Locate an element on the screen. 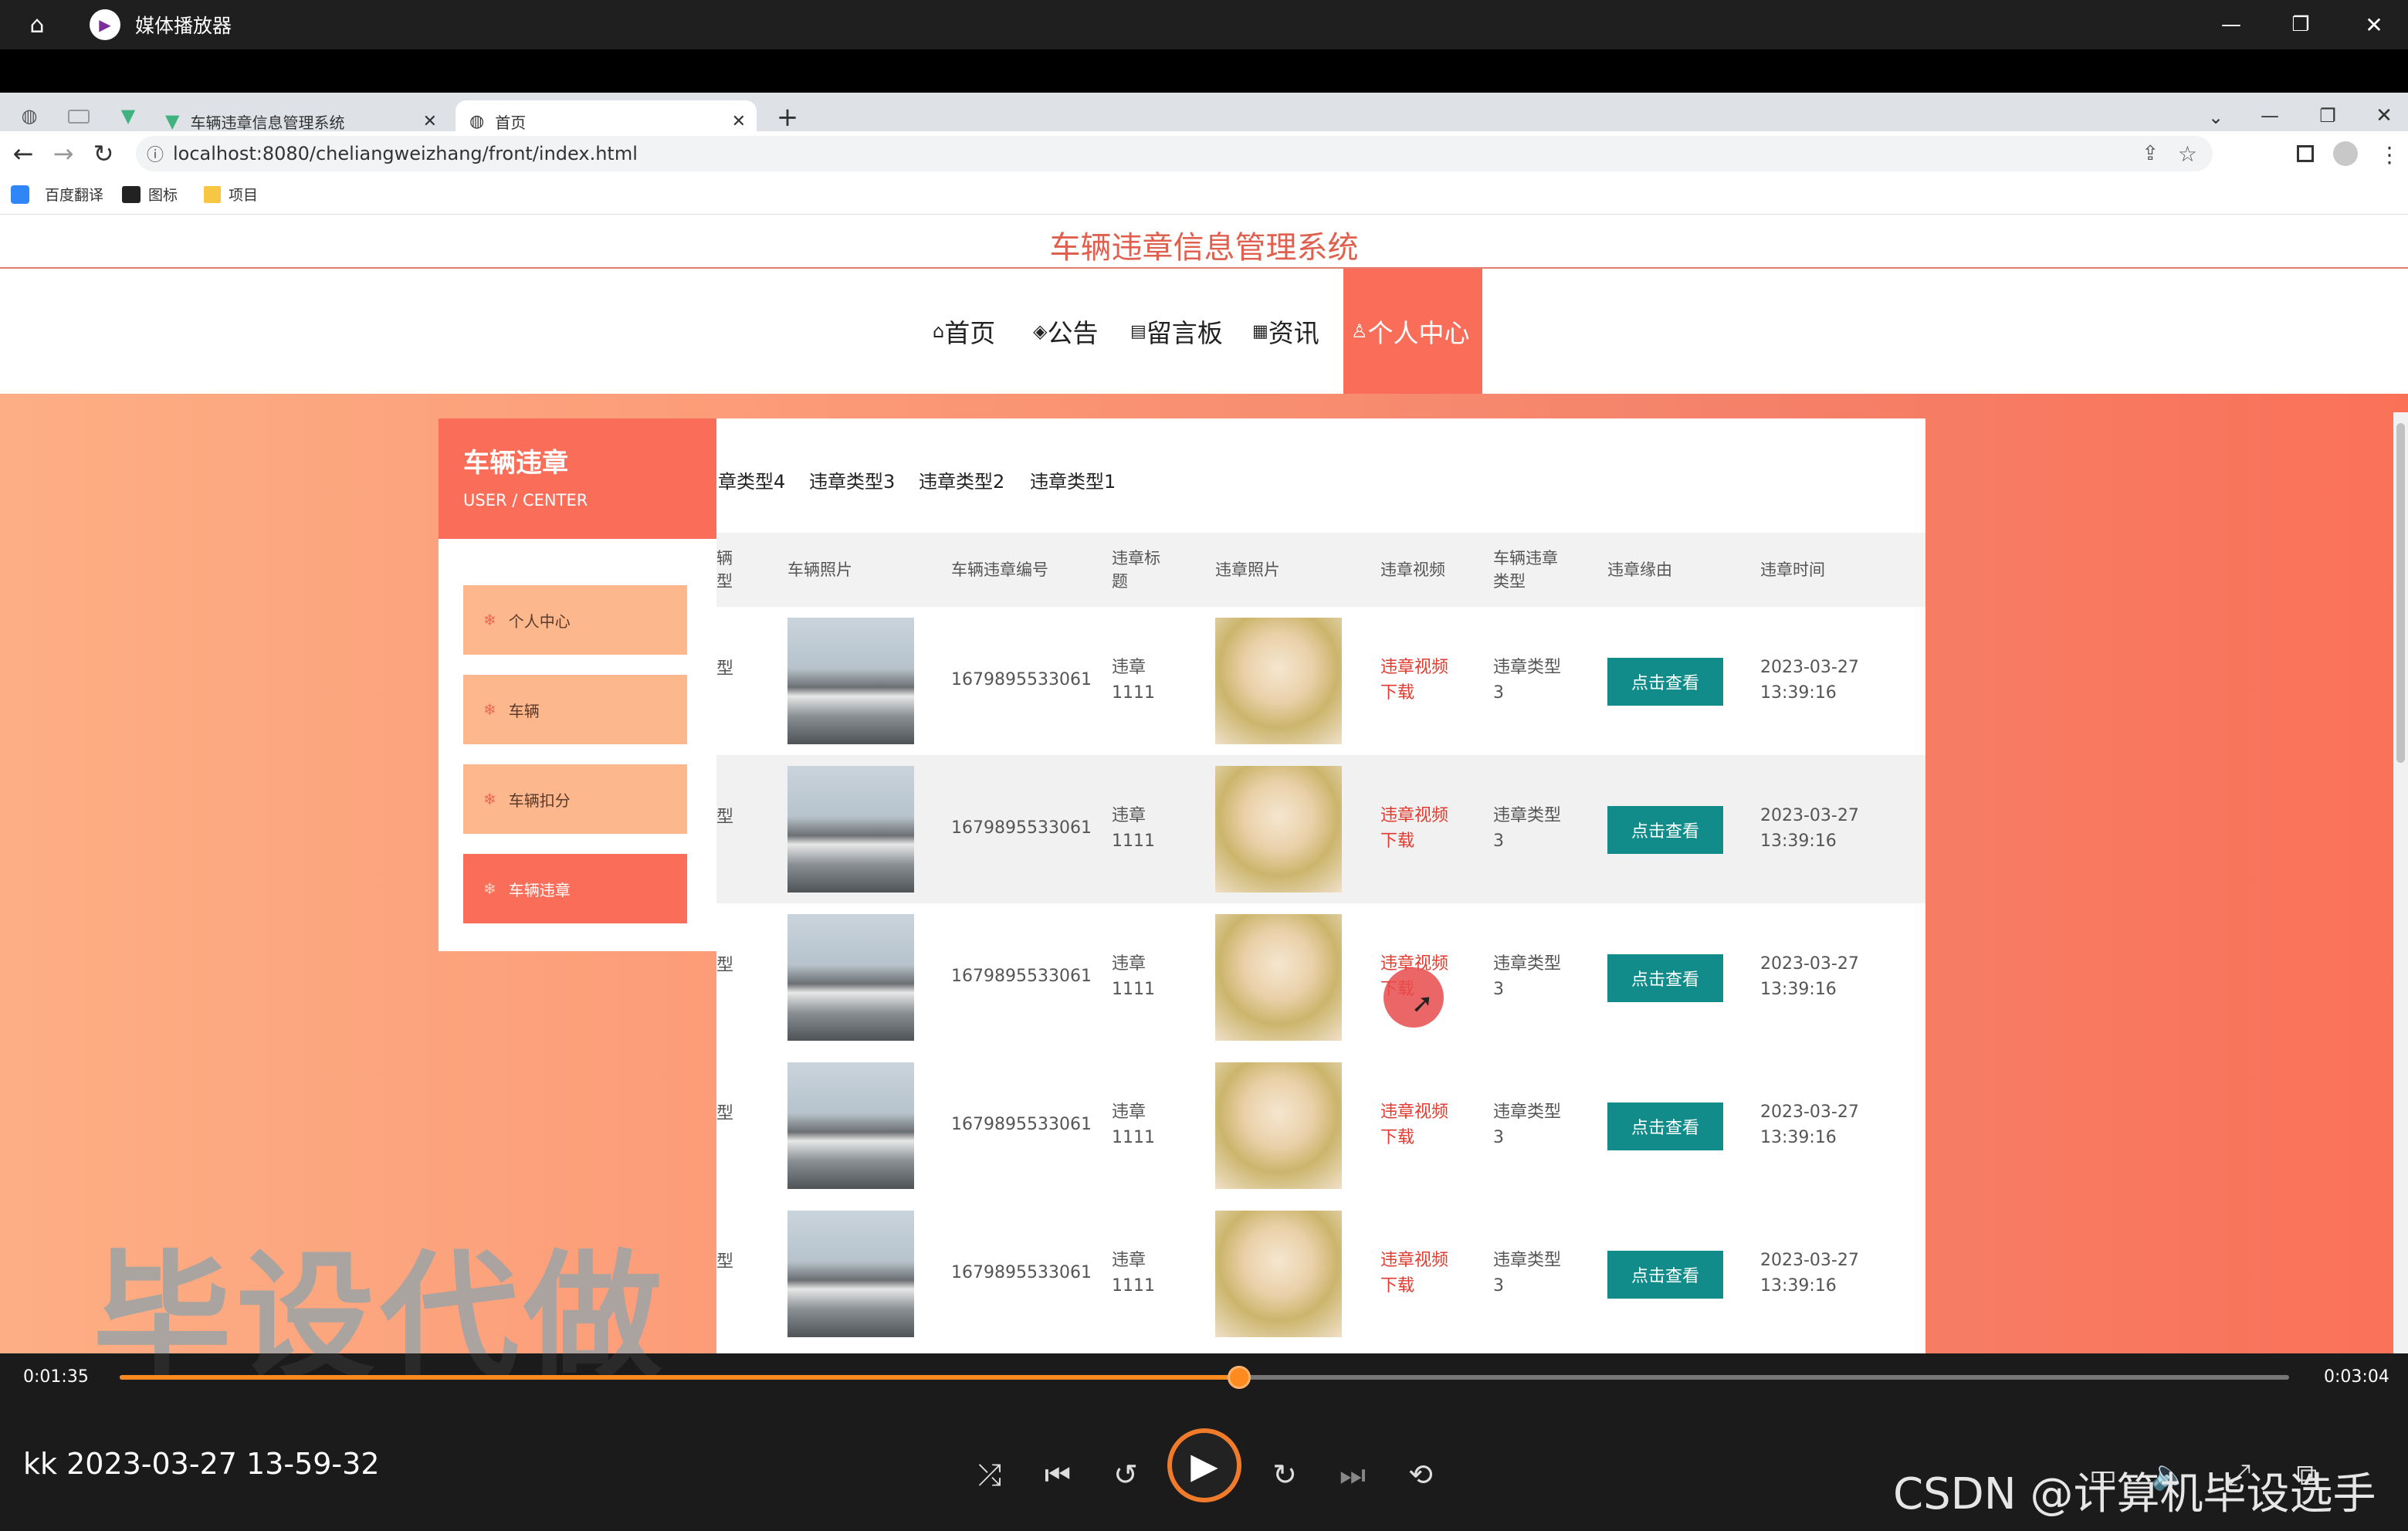 The width and height of the screenshot is (2408, 1531). cell-violation-no: 1679895533061 is located at coordinates (1021, 679).